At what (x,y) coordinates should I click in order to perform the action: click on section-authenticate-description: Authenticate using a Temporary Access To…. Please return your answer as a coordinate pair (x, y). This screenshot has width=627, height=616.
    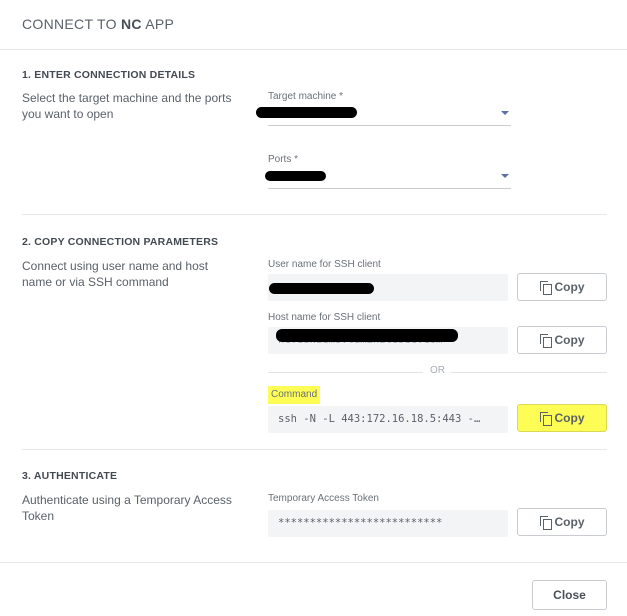
    Looking at the image, I should click on (127, 508).